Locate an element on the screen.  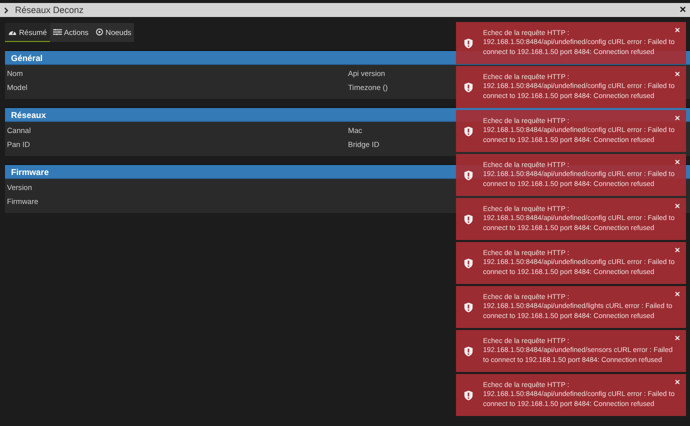
window-title: Réseaux Deconz is located at coordinates (50, 10).